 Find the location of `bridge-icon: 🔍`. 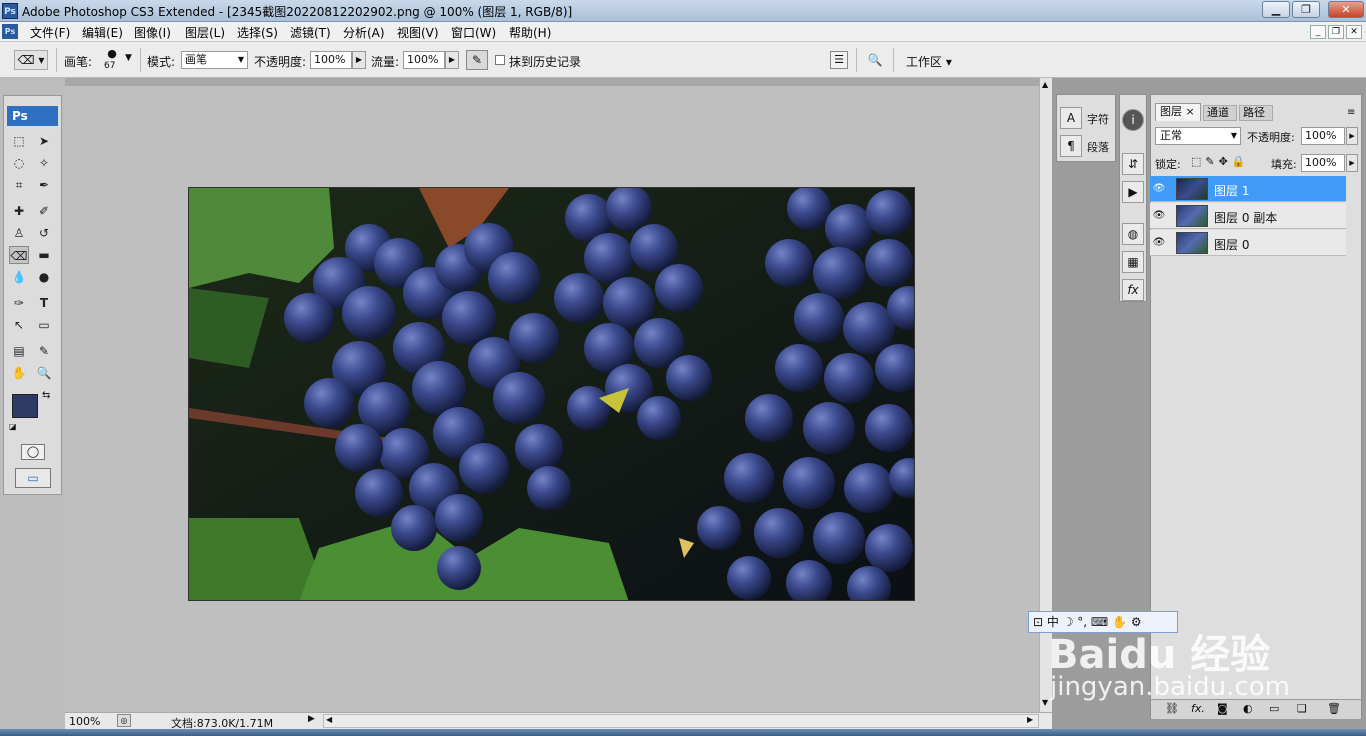

bridge-icon: 🔍 is located at coordinates (875, 60).